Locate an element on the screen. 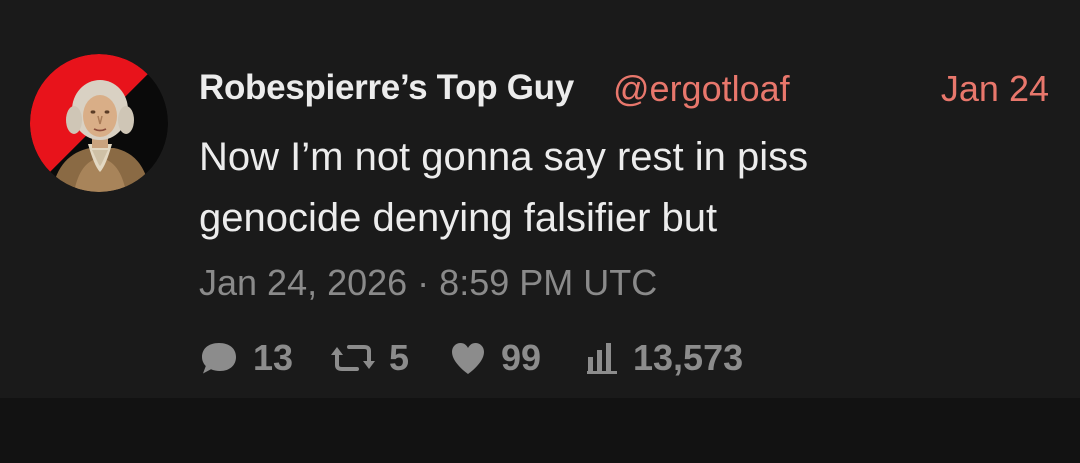 Image resolution: width=1080 pixels, height=463 pixels. top-divider is located at coordinates (540, 7).